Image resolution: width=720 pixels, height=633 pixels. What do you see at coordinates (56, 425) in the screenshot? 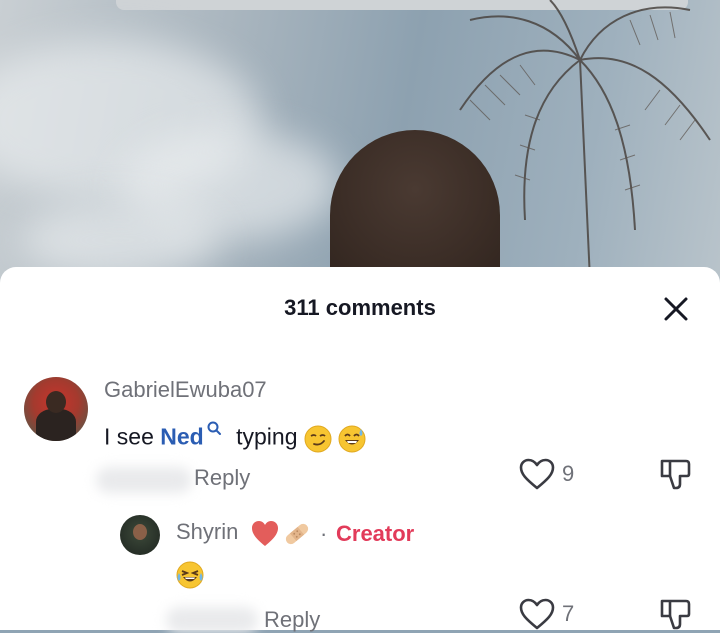
I see `avatar-body` at bounding box center [56, 425].